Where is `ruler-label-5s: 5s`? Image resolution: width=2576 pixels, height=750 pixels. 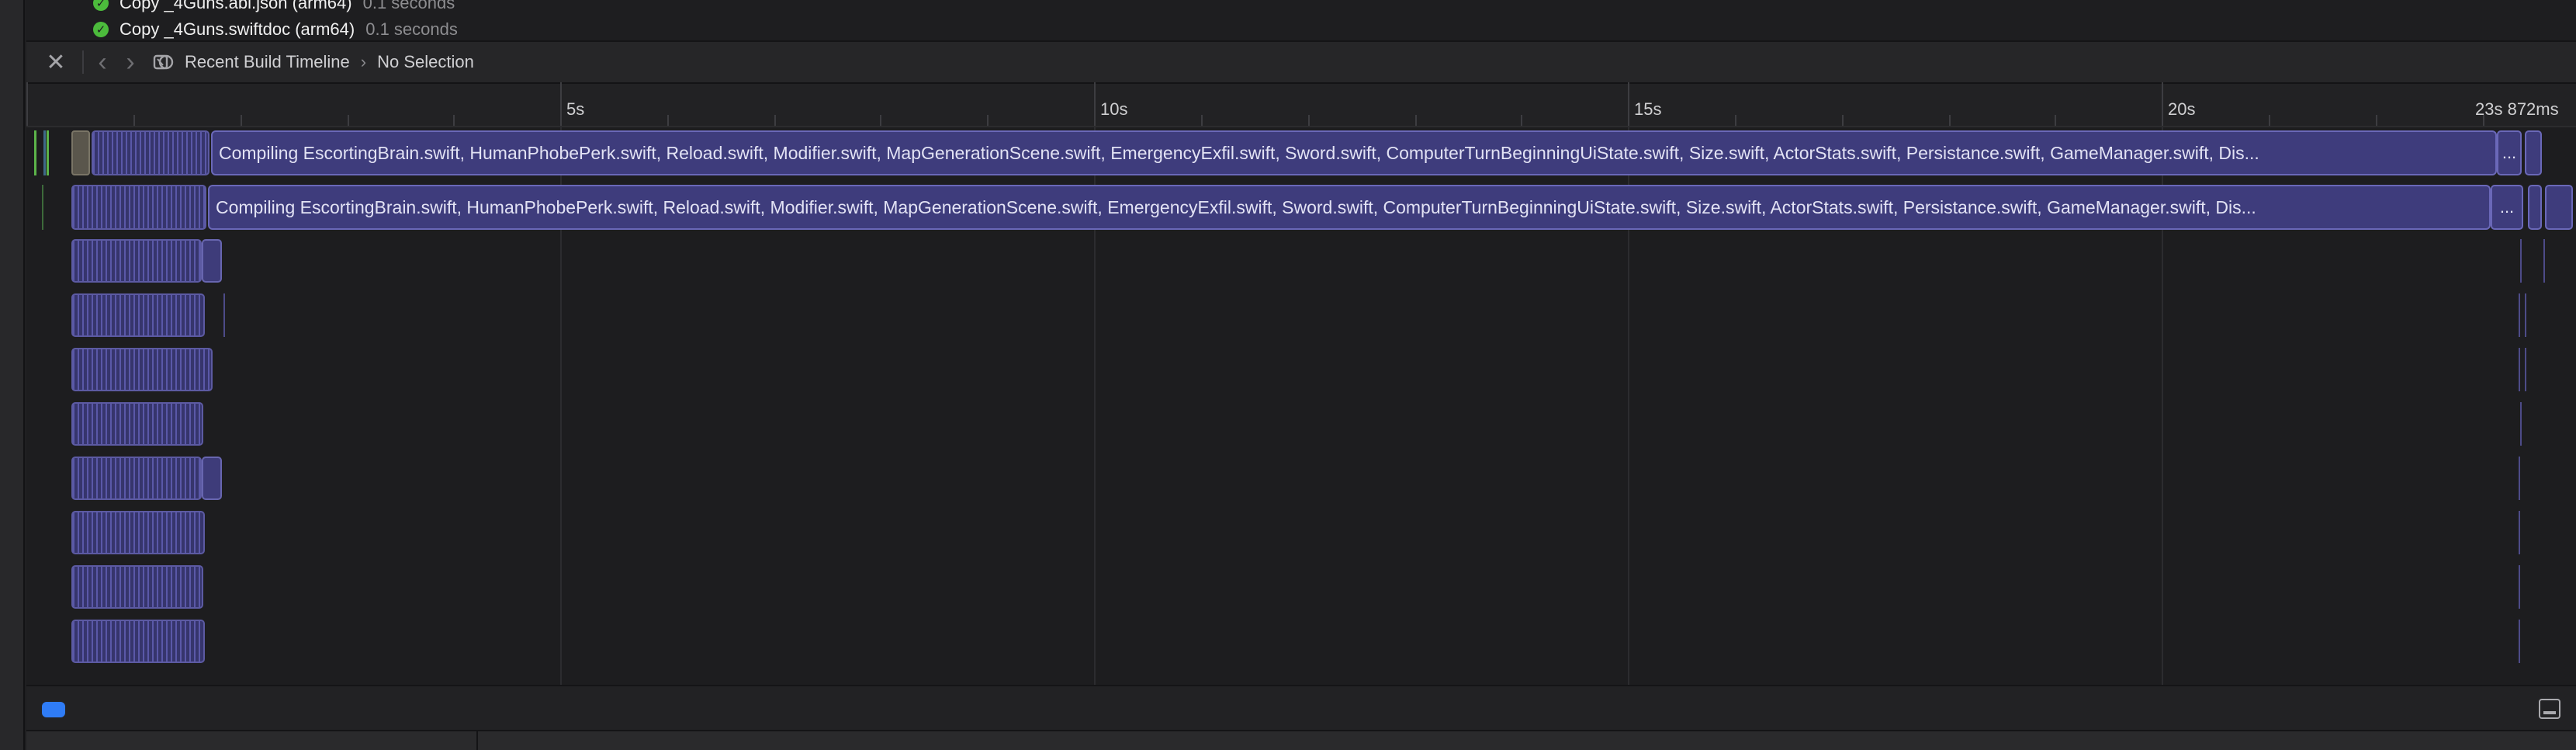 ruler-label-5s: 5s is located at coordinates (575, 109).